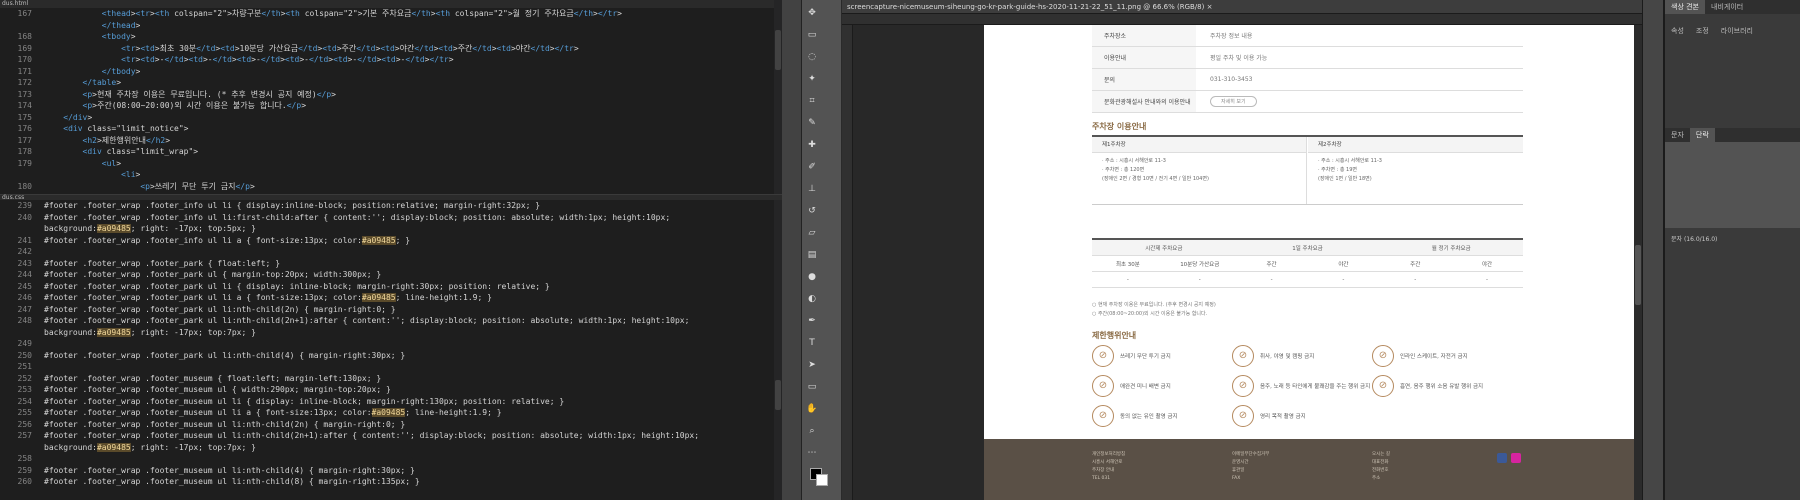 This screenshot has height=500, width=1800. What do you see at coordinates (1516, 458) in the screenshot?
I see `instagram-icon` at bounding box center [1516, 458].